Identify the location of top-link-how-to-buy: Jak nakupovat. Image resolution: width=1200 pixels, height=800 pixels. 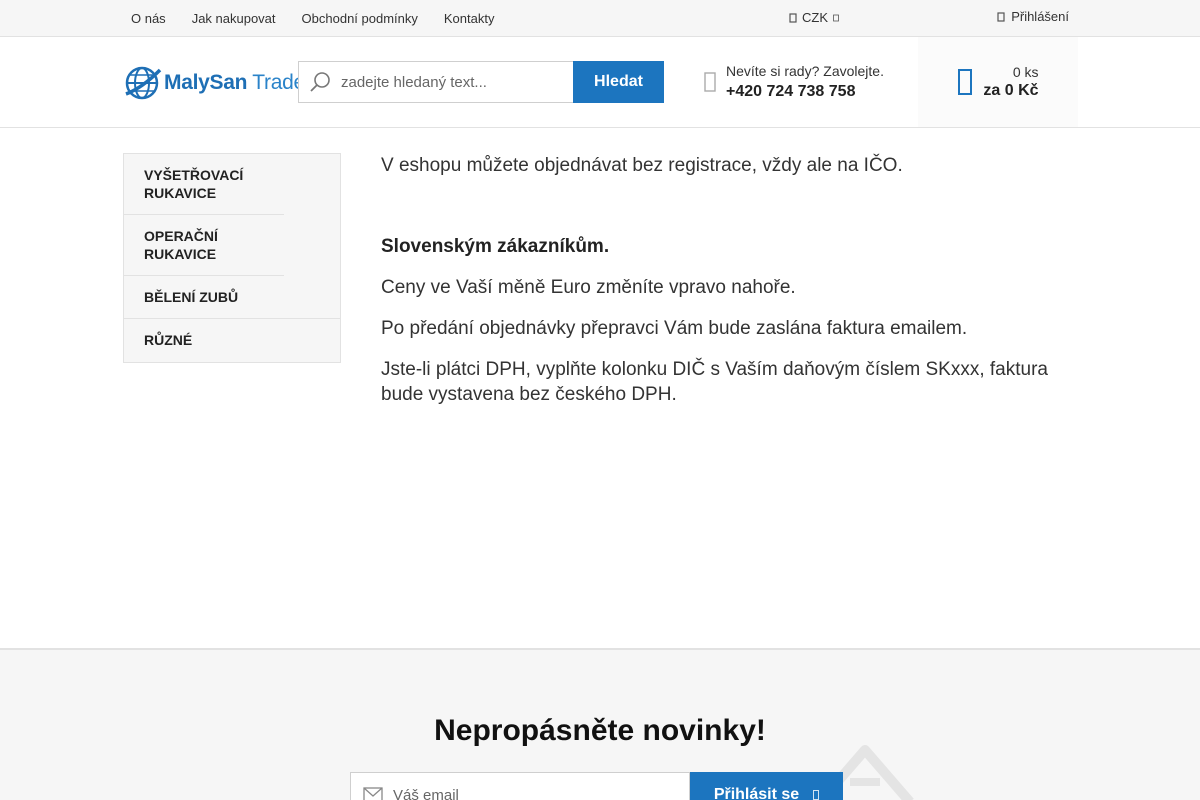
(234, 18).